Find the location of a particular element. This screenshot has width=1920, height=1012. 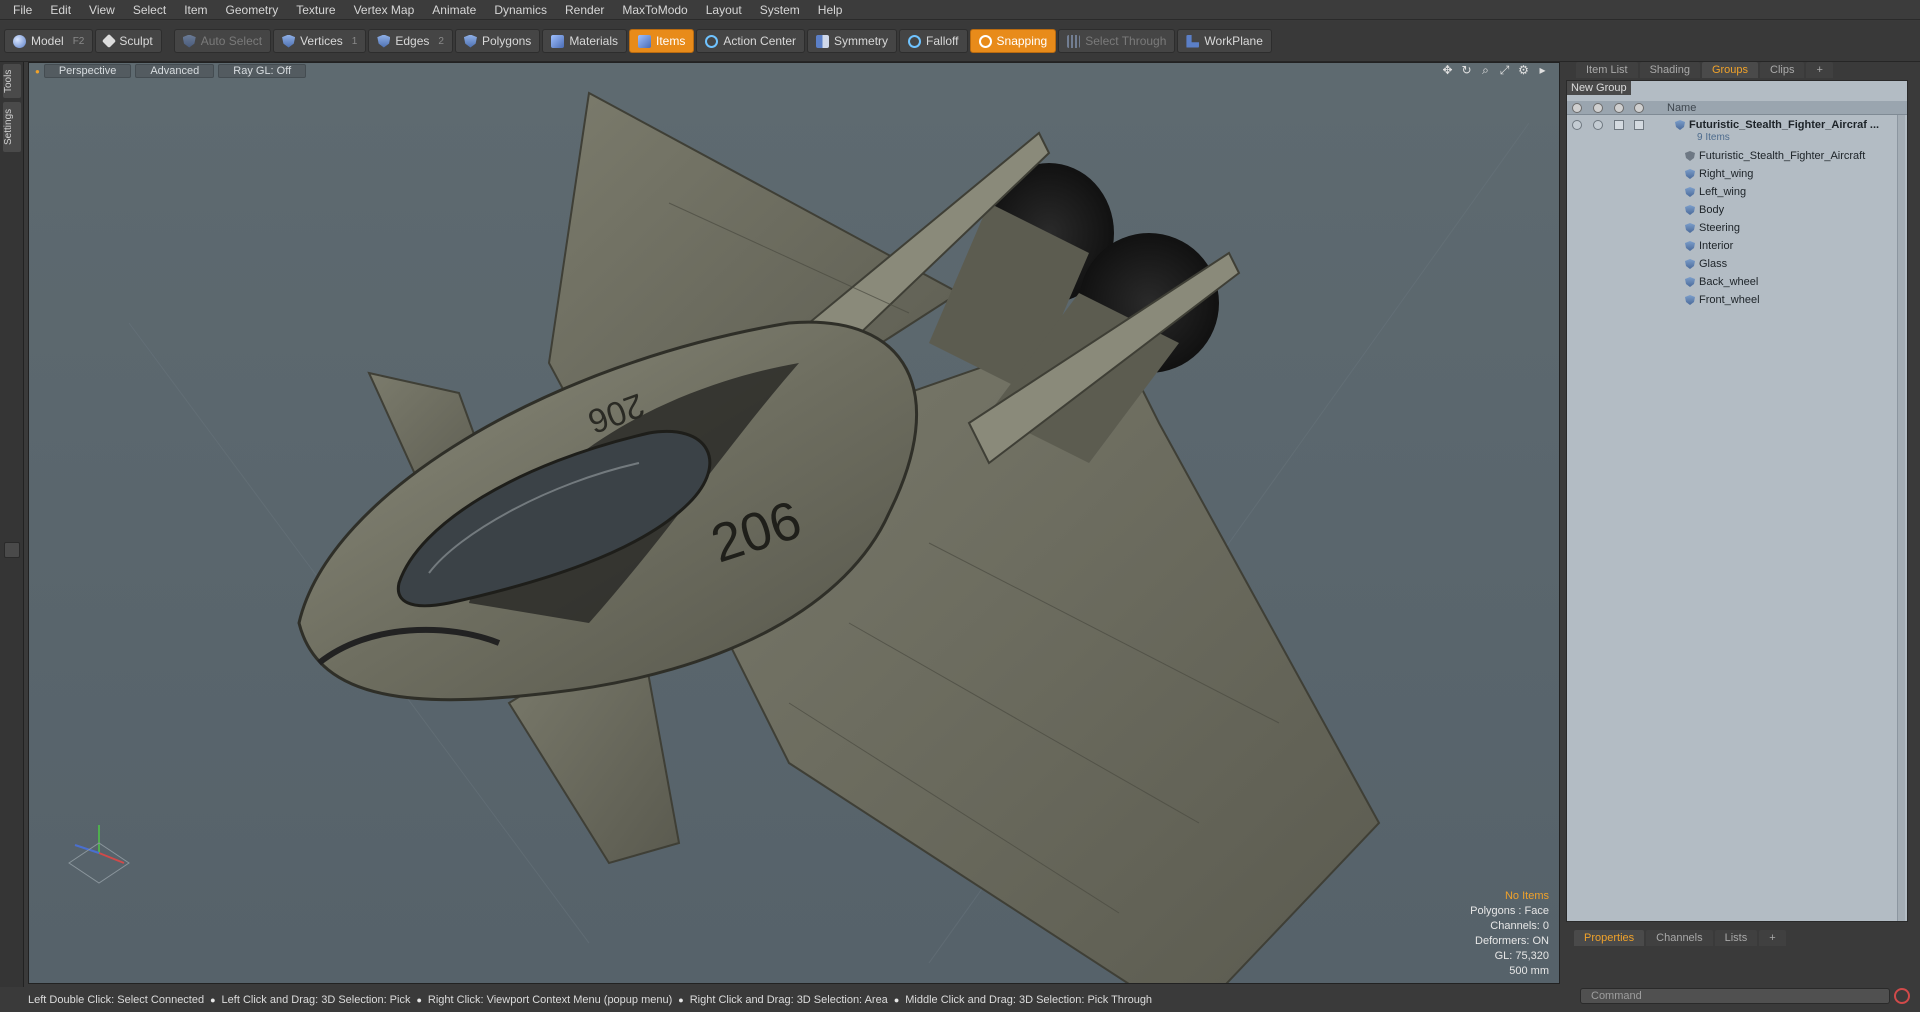

model-shortcut: F2 is located at coordinates (78, 41).